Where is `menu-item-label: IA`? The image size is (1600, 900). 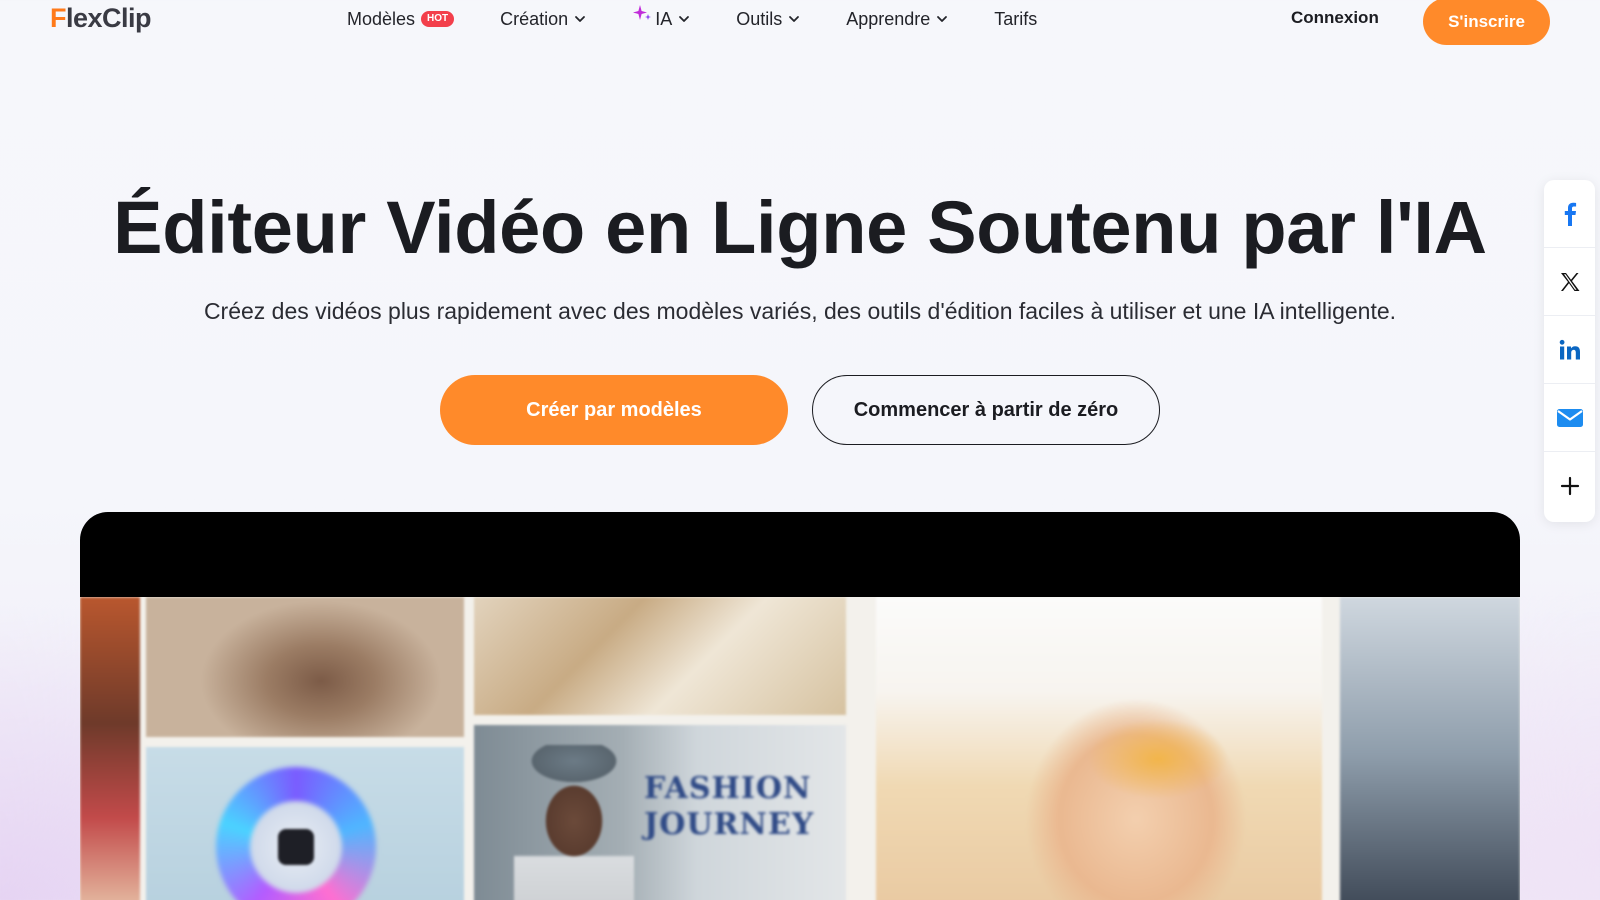 menu-item-label: IA is located at coordinates (664, 18).